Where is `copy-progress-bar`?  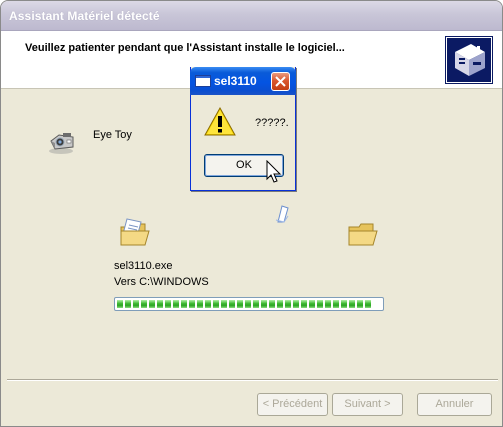
copy-progress-bar is located at coordinates (249, 304).